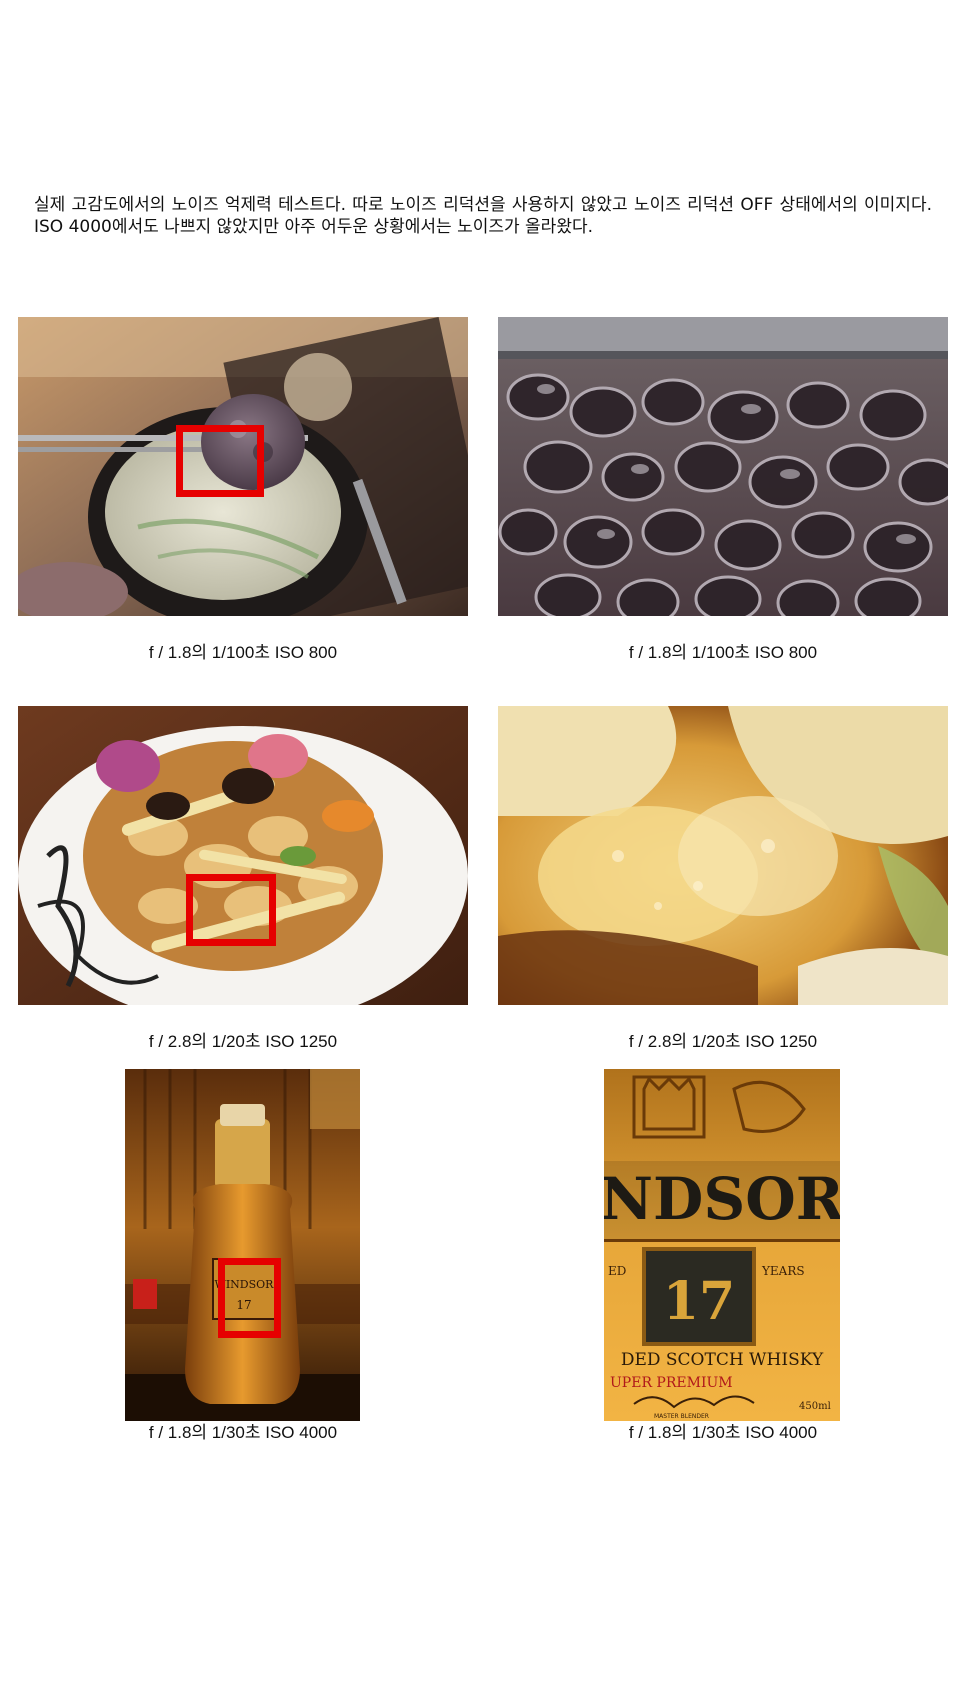  I want to click on label-age-left: ED, so click(617, 1271).